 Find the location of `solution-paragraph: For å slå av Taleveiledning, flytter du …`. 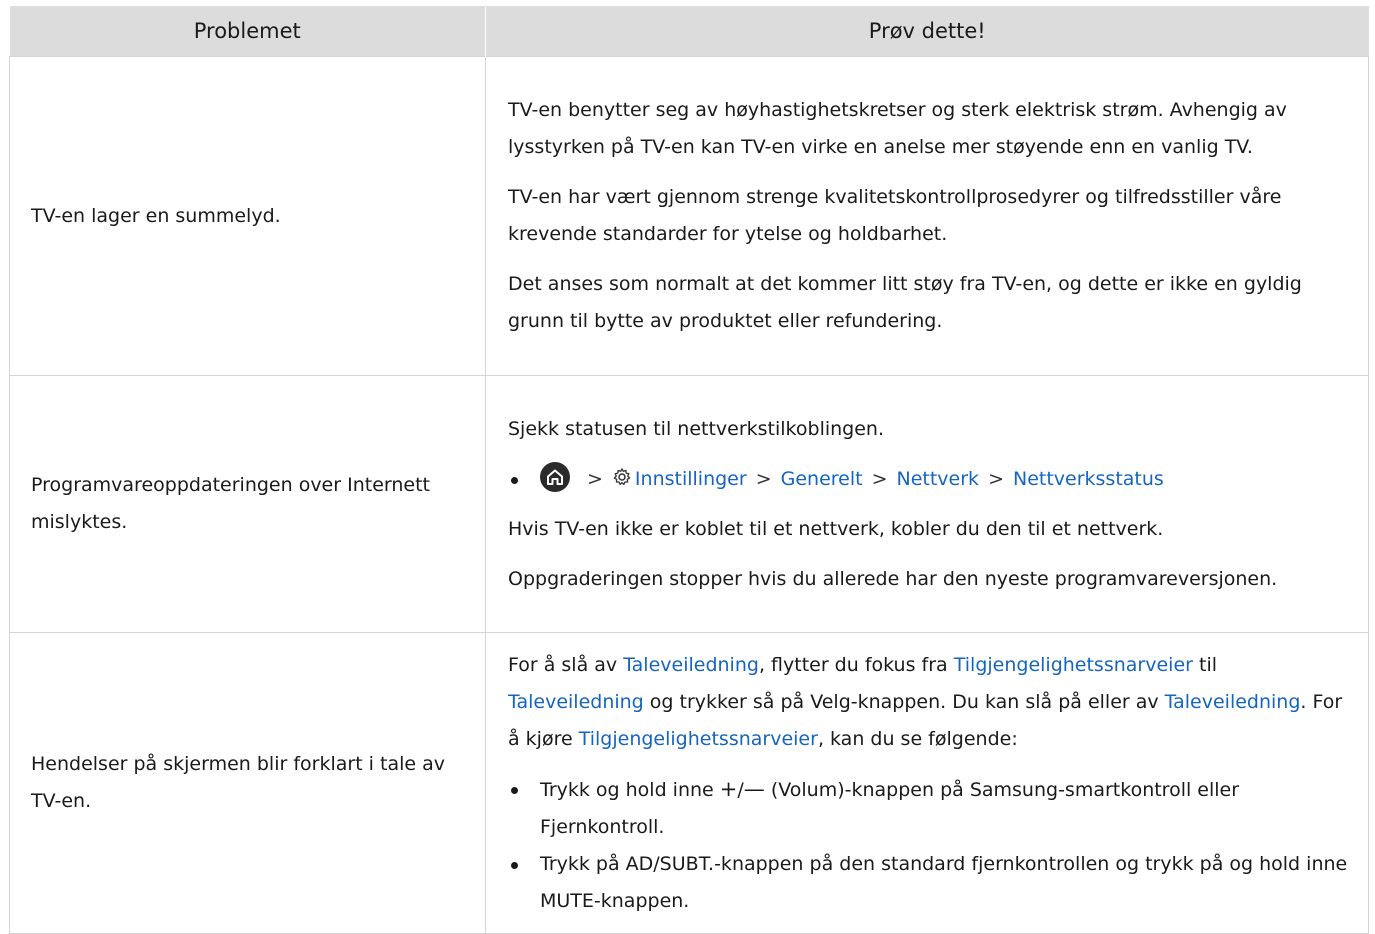

solution-paragraph: For å slå av Taleveiledning, flytter du … is located at coordinates (930, 702).